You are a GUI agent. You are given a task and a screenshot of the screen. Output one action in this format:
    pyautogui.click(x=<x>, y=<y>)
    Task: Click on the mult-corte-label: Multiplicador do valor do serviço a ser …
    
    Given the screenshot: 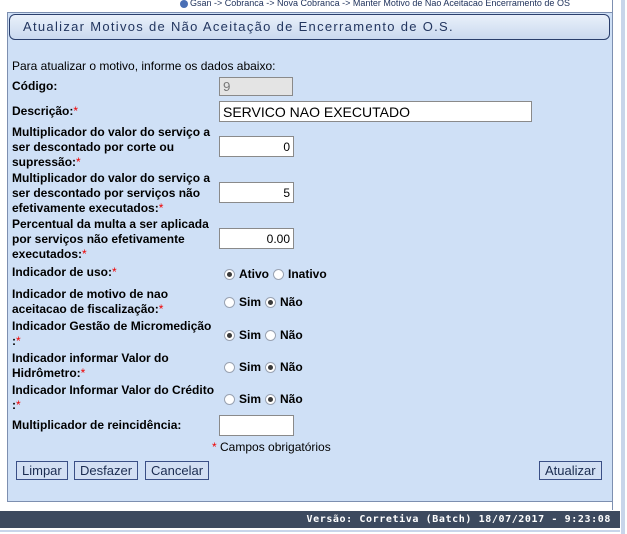 What is the action you would take?
    pyautogui.click(x=111, y=147)
    